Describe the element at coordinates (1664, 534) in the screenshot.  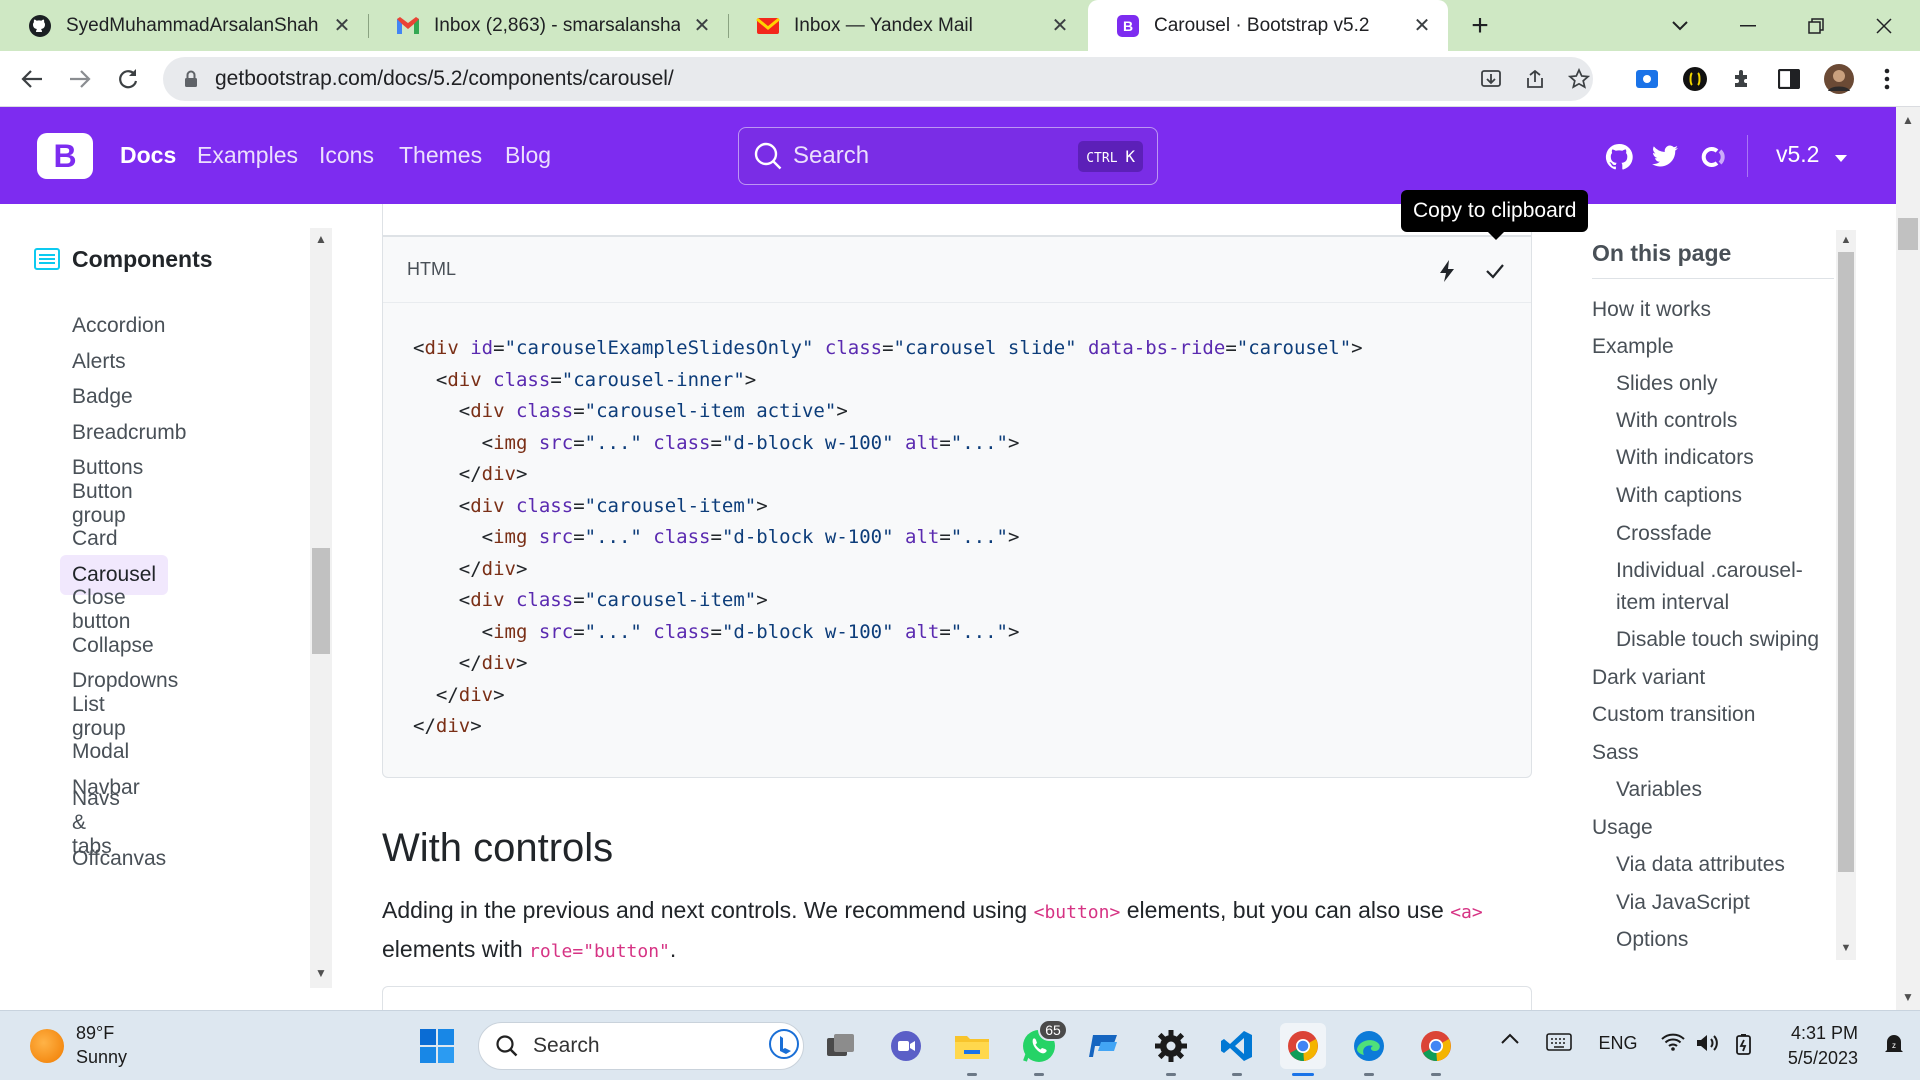
I see `toc-link-crossfade: Crossfade` at that location.